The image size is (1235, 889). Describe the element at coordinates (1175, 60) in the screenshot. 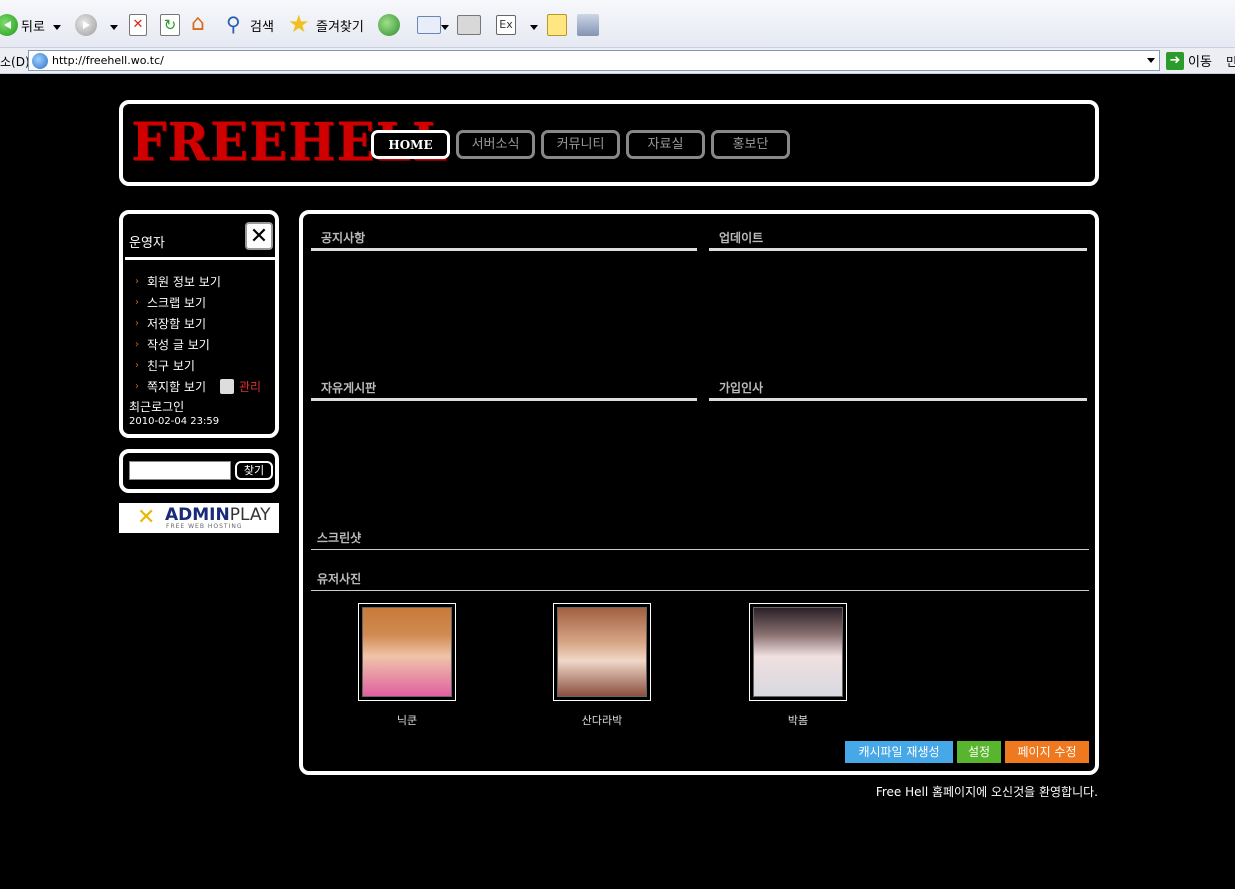

I see `go-arrow-icon: ➜` at that location.